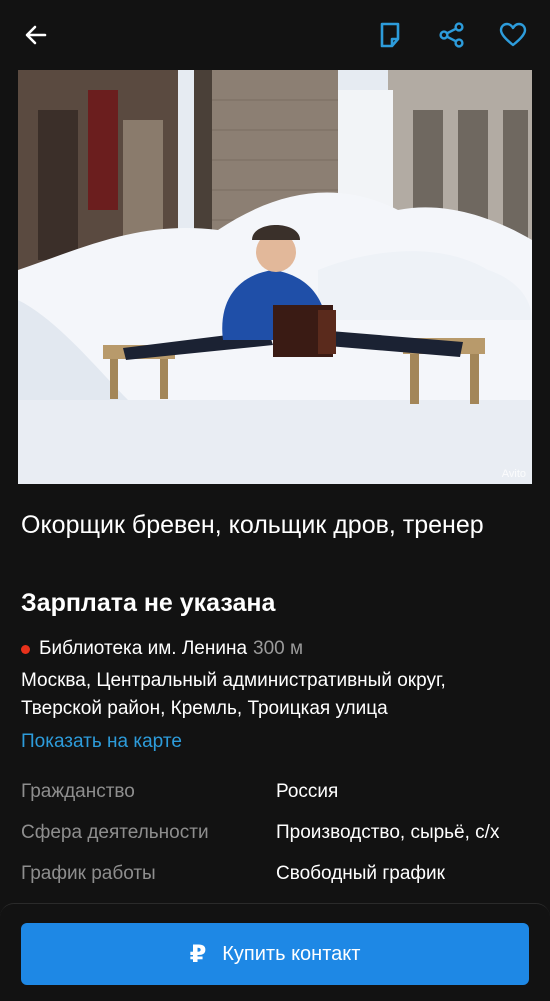  What do you see at coordinates (143, 648) in the screenshot?
I see `metro-station: Библиотека им. Ленина` at bounding box center [143, 648].